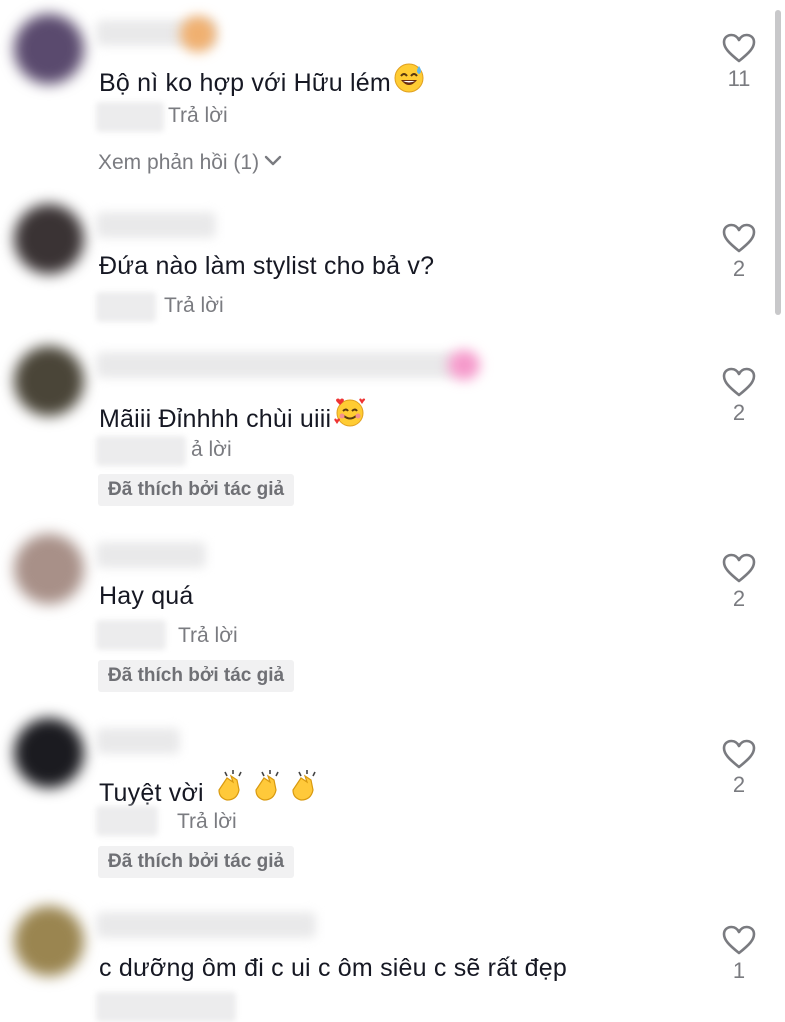 This screenshot has height=1022, width=785. I want to click on like-count: 1, so click(739, 970).